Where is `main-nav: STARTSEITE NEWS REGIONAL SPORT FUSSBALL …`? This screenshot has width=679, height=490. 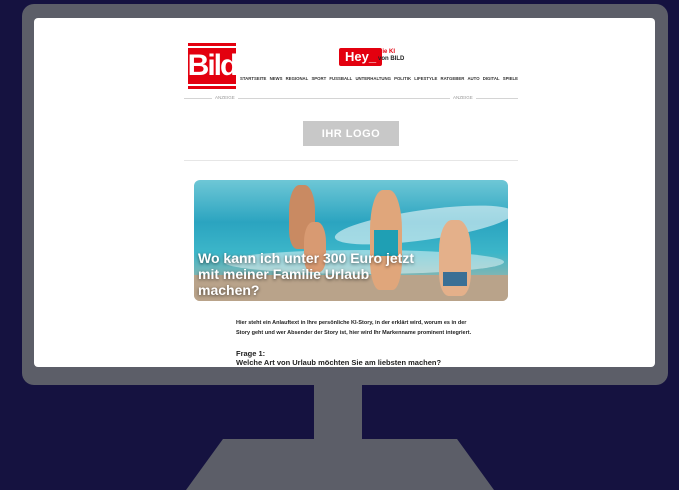
main-nav: STARTSEITE NEWS REGIONAL SPORT FUSSBALL … is located at coordinates (379, 78).